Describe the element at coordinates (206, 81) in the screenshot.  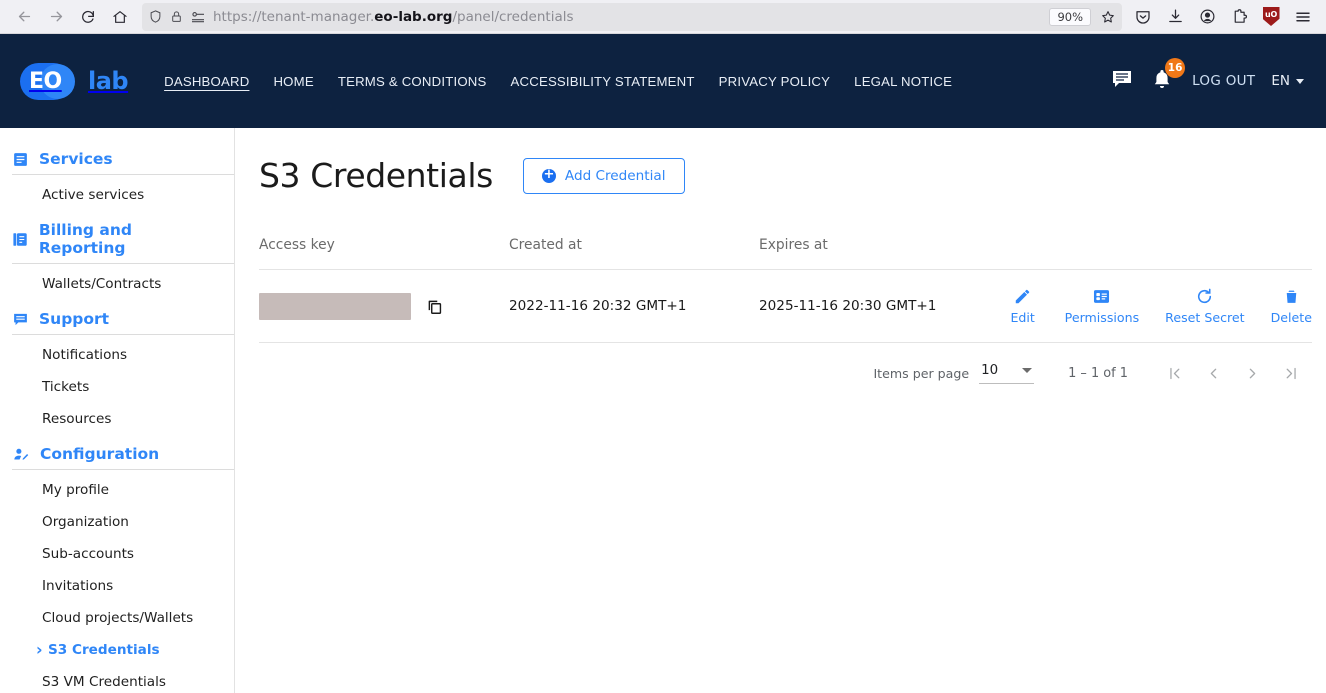
I see `nav-dashboard: DASHBOARD` at that location.